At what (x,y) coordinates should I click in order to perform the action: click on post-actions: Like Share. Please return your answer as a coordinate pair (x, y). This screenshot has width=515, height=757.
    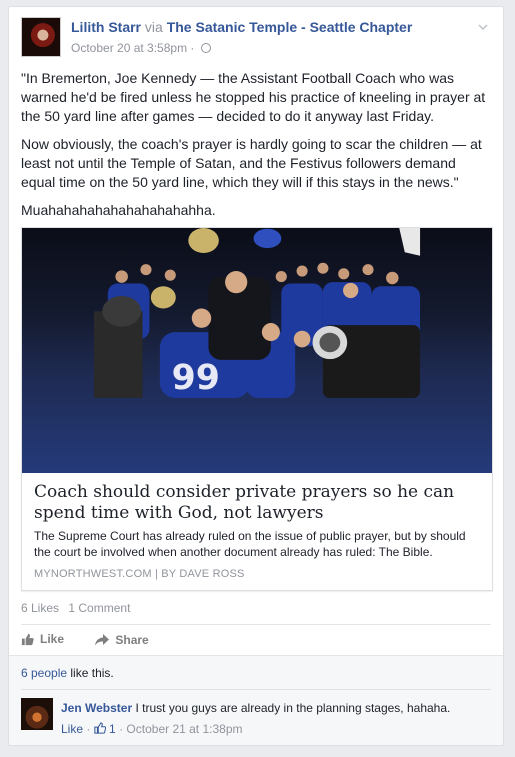
    Looking at the image, I should click on (99, 640).